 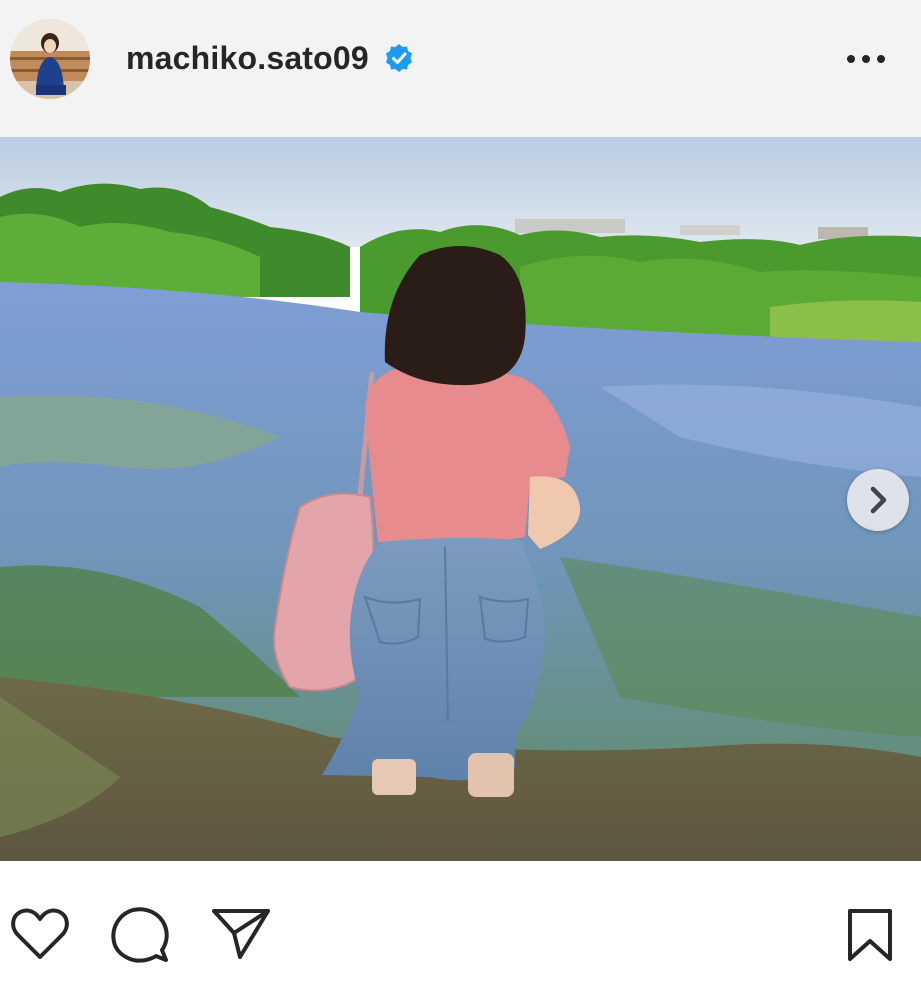 What do you see at coordinates (399, 58) in the screenshot?
I see `verified-badge-icon` at bounding box center [399, 58].